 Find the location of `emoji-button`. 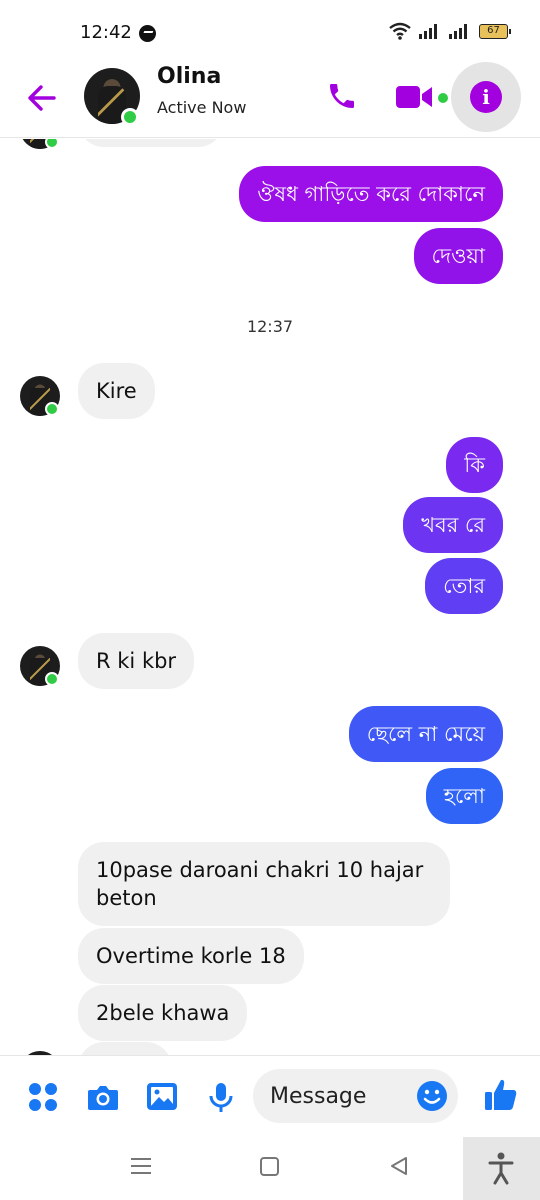

emoji-button is located at coordinates (432, 1096).